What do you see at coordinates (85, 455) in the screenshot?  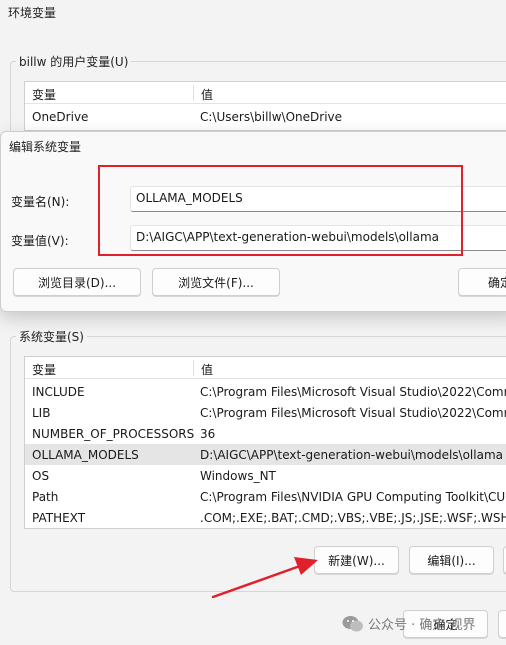 I see `variable-name: OLLAMA_MODELS` at bounding box center [85, 455].